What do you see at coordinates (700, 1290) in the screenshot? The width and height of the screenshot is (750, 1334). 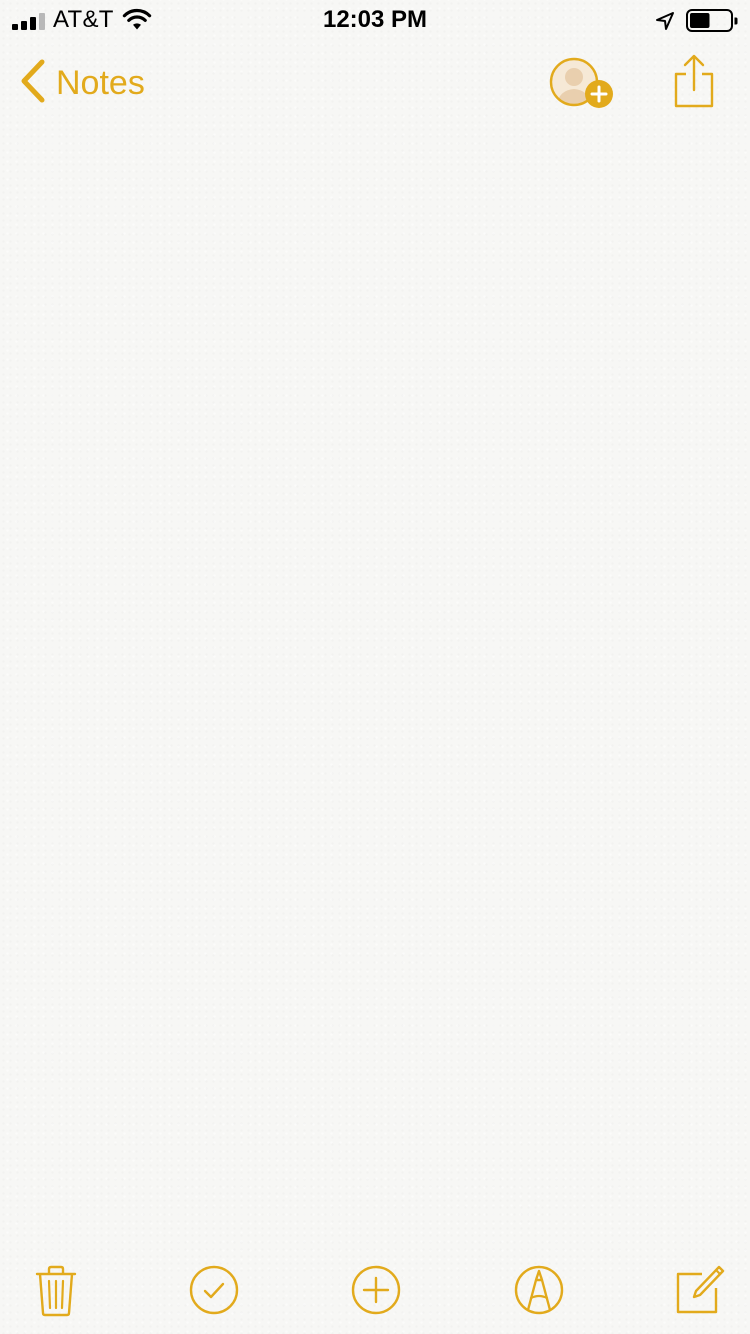 I see `compose-button` at bounding box center [700, 1290].